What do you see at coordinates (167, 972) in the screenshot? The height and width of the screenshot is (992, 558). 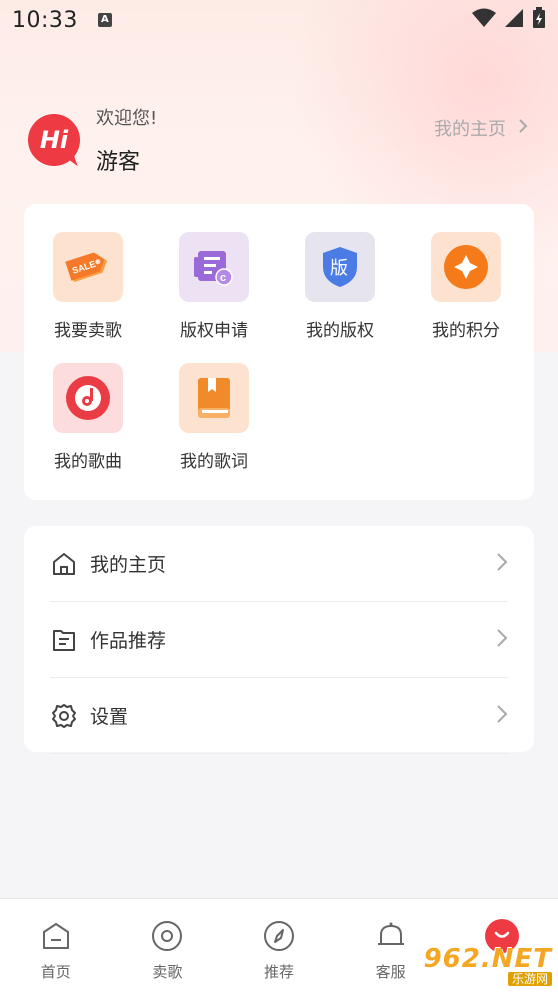 I see `tab-label: 卖歌` at bounding box center [167, 972].